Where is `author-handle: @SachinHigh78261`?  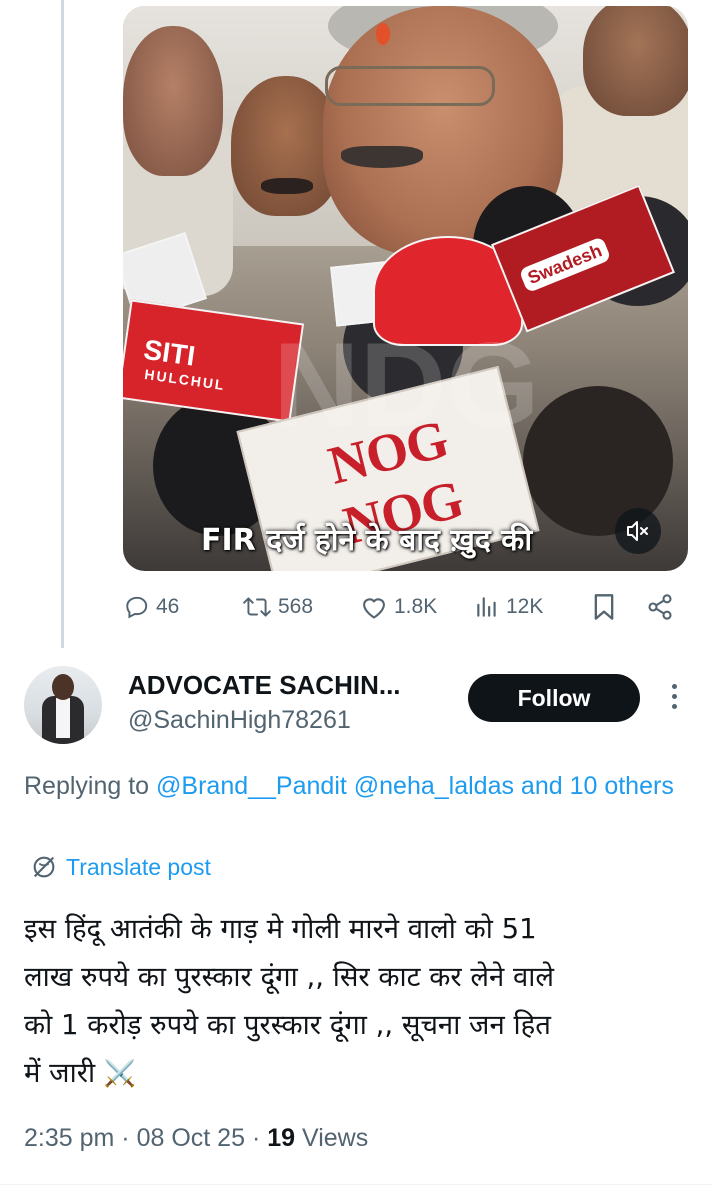
author-handle: @SachinHigh78261 is located at coordinates (239, 720).